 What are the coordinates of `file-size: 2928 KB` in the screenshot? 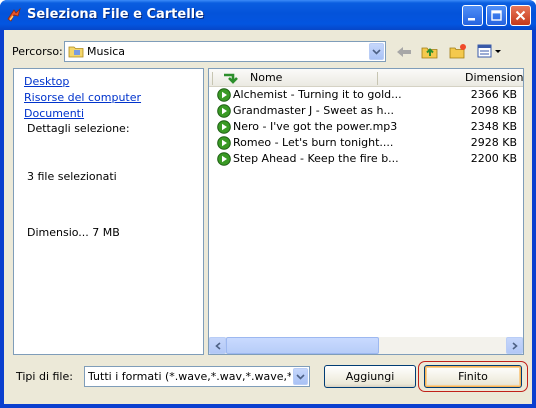 It's located at (493, 142).